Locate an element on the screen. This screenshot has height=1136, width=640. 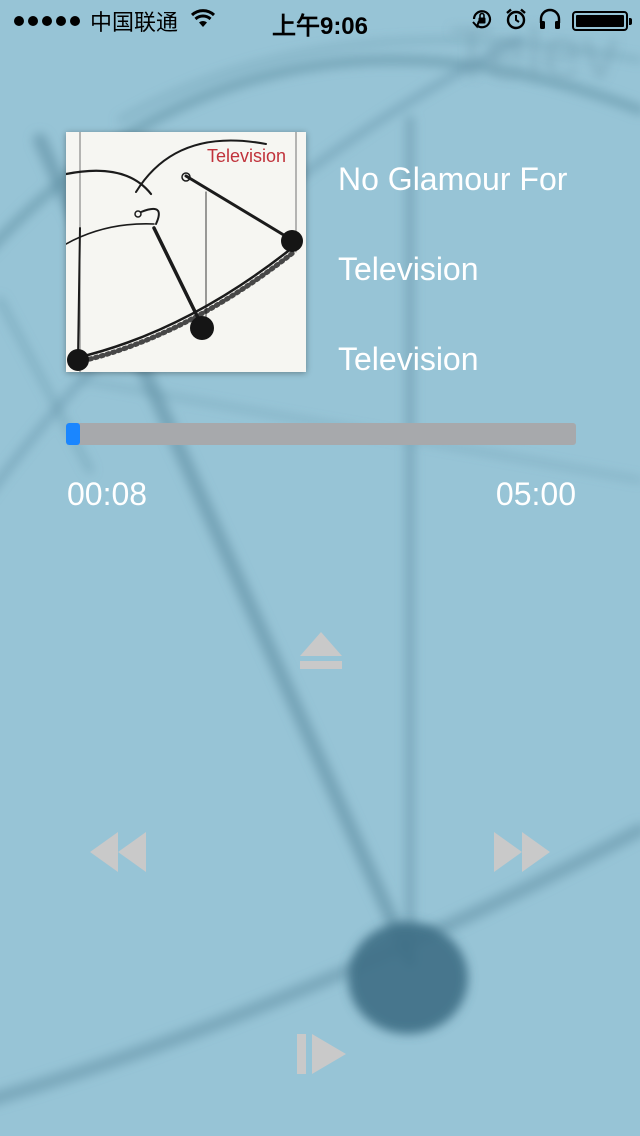
eject-button is located at coordinates (321, 651).